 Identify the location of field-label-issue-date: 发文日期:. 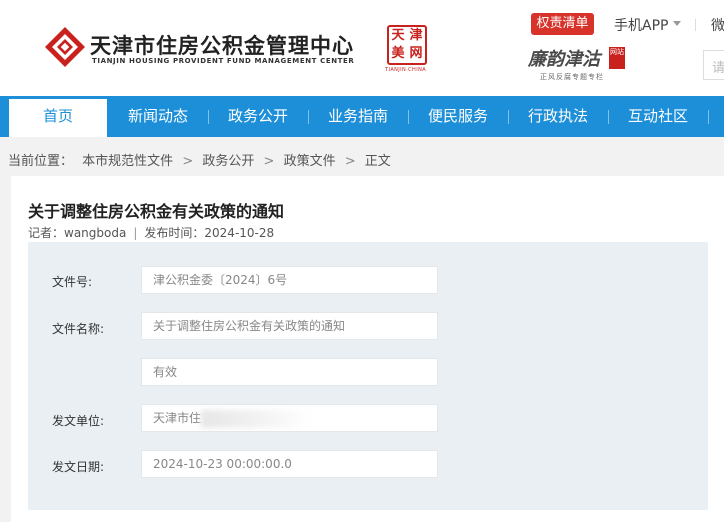
(78, 467).